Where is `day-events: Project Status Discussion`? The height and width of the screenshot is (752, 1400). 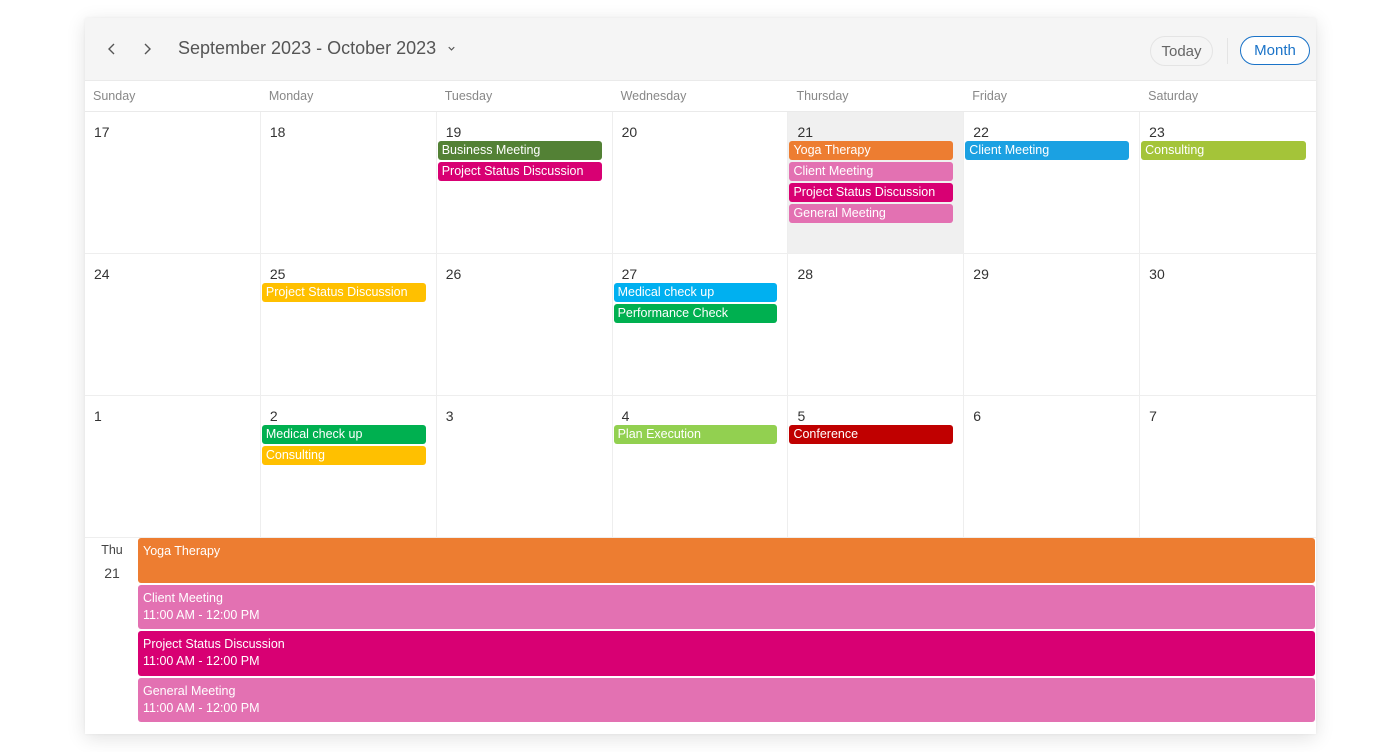
day-events: Project Status Discussion is located at coordinates (343, 293).